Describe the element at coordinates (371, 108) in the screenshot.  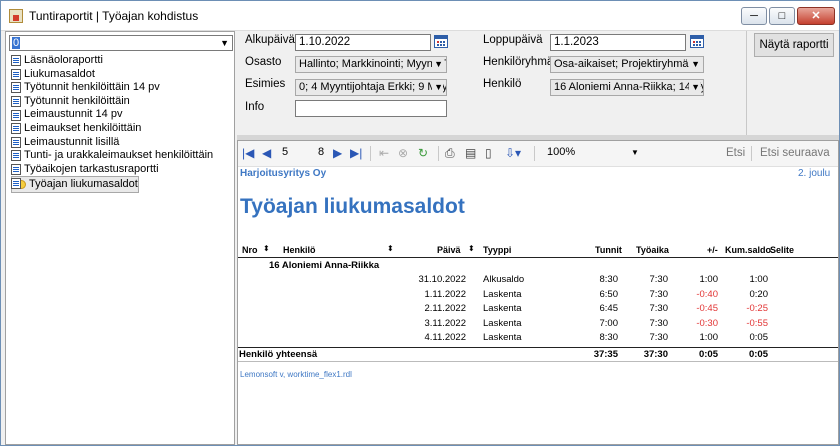
I see `info-input` at that location.